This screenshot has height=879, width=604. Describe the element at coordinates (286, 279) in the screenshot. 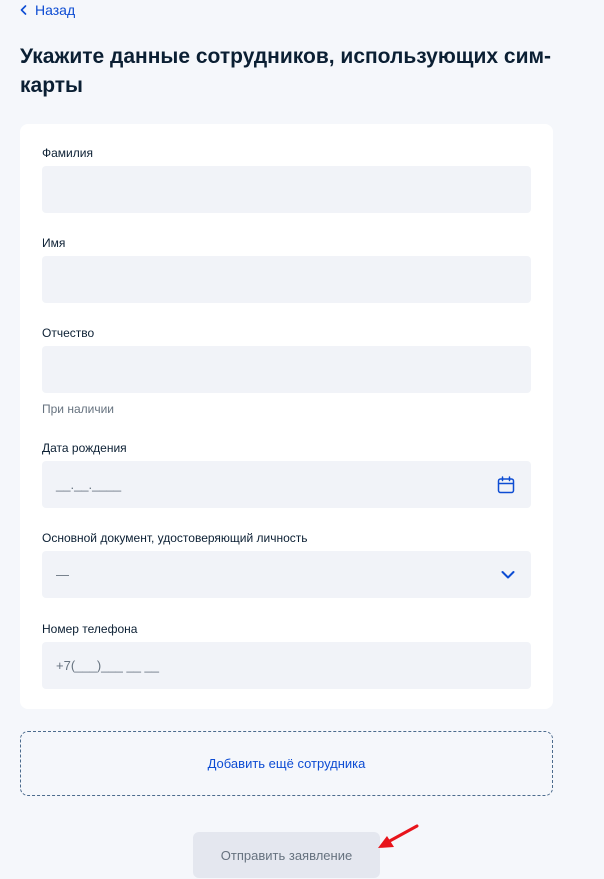

I see `name-input` at that location.